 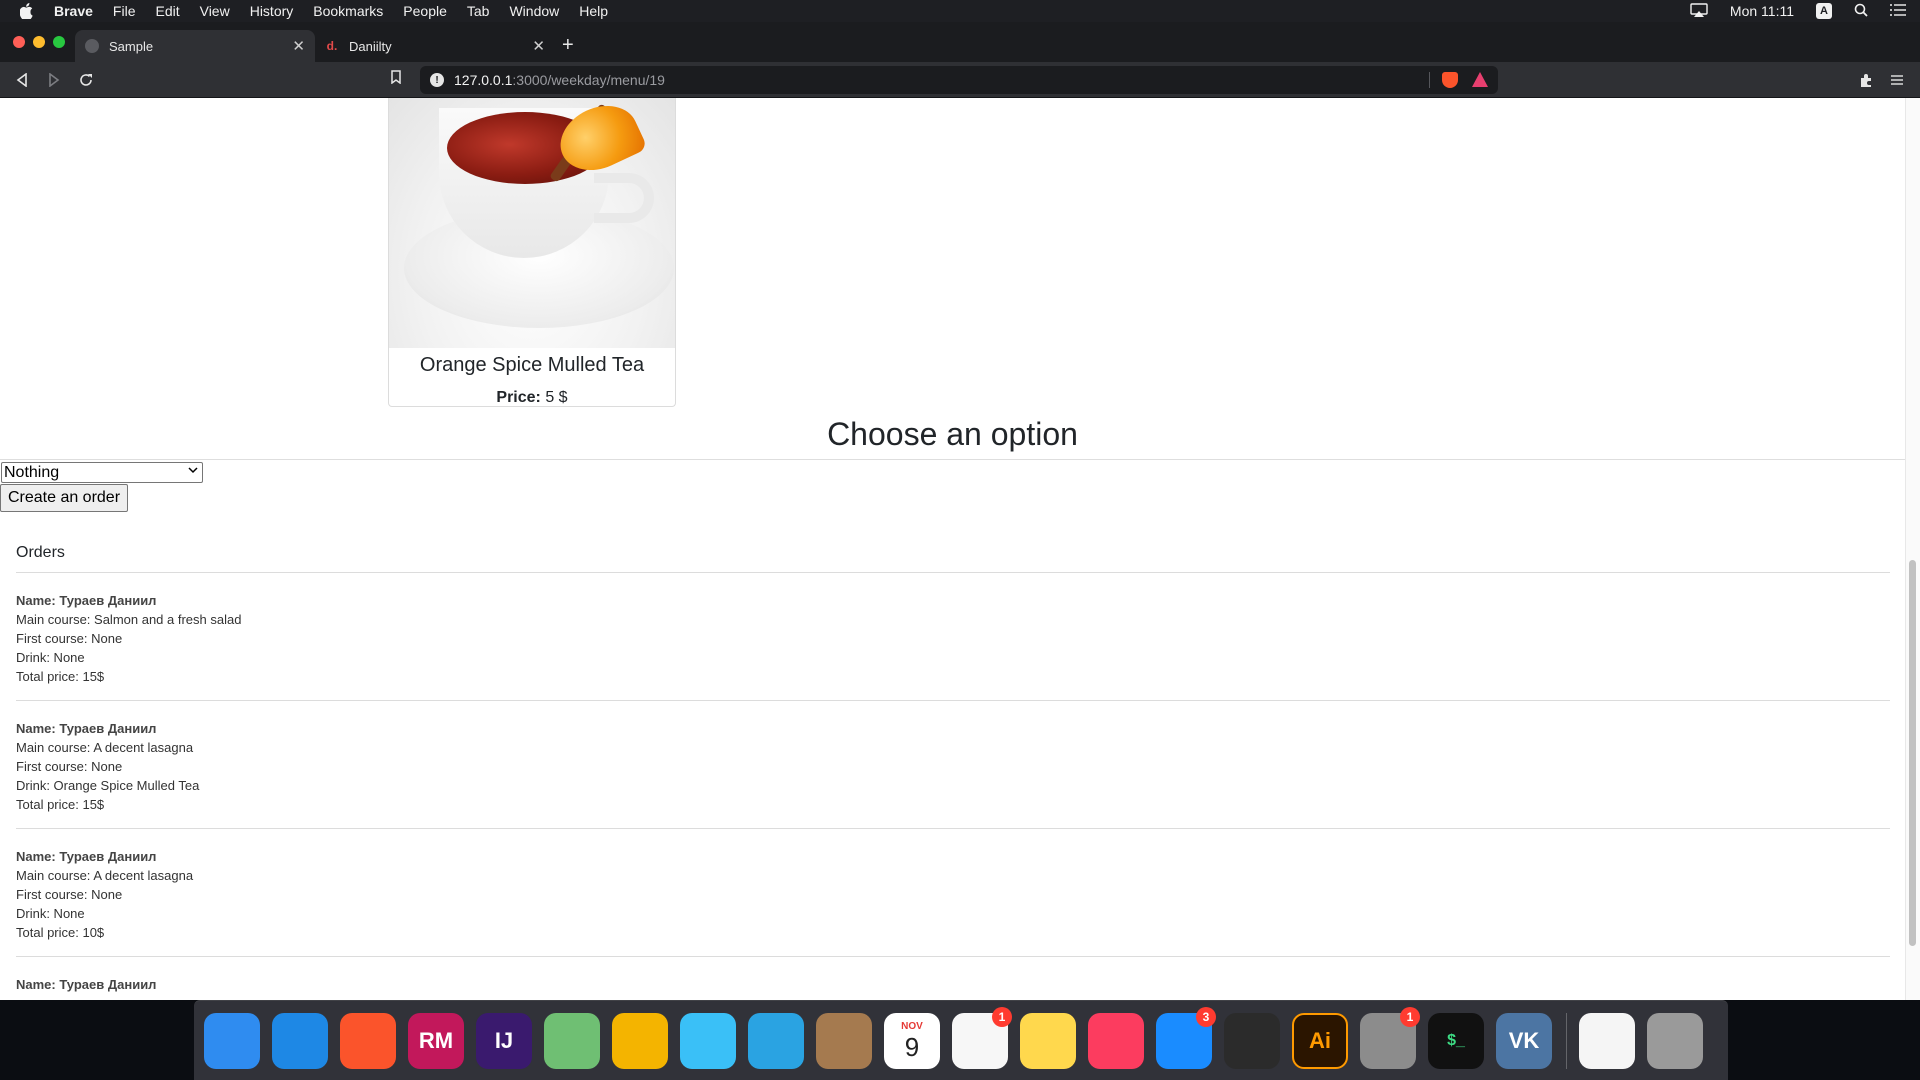 What do you see at coordinates (1699, 11) in the screenshot?
I see `airplay-icon` at bounding box center [1699, 11].